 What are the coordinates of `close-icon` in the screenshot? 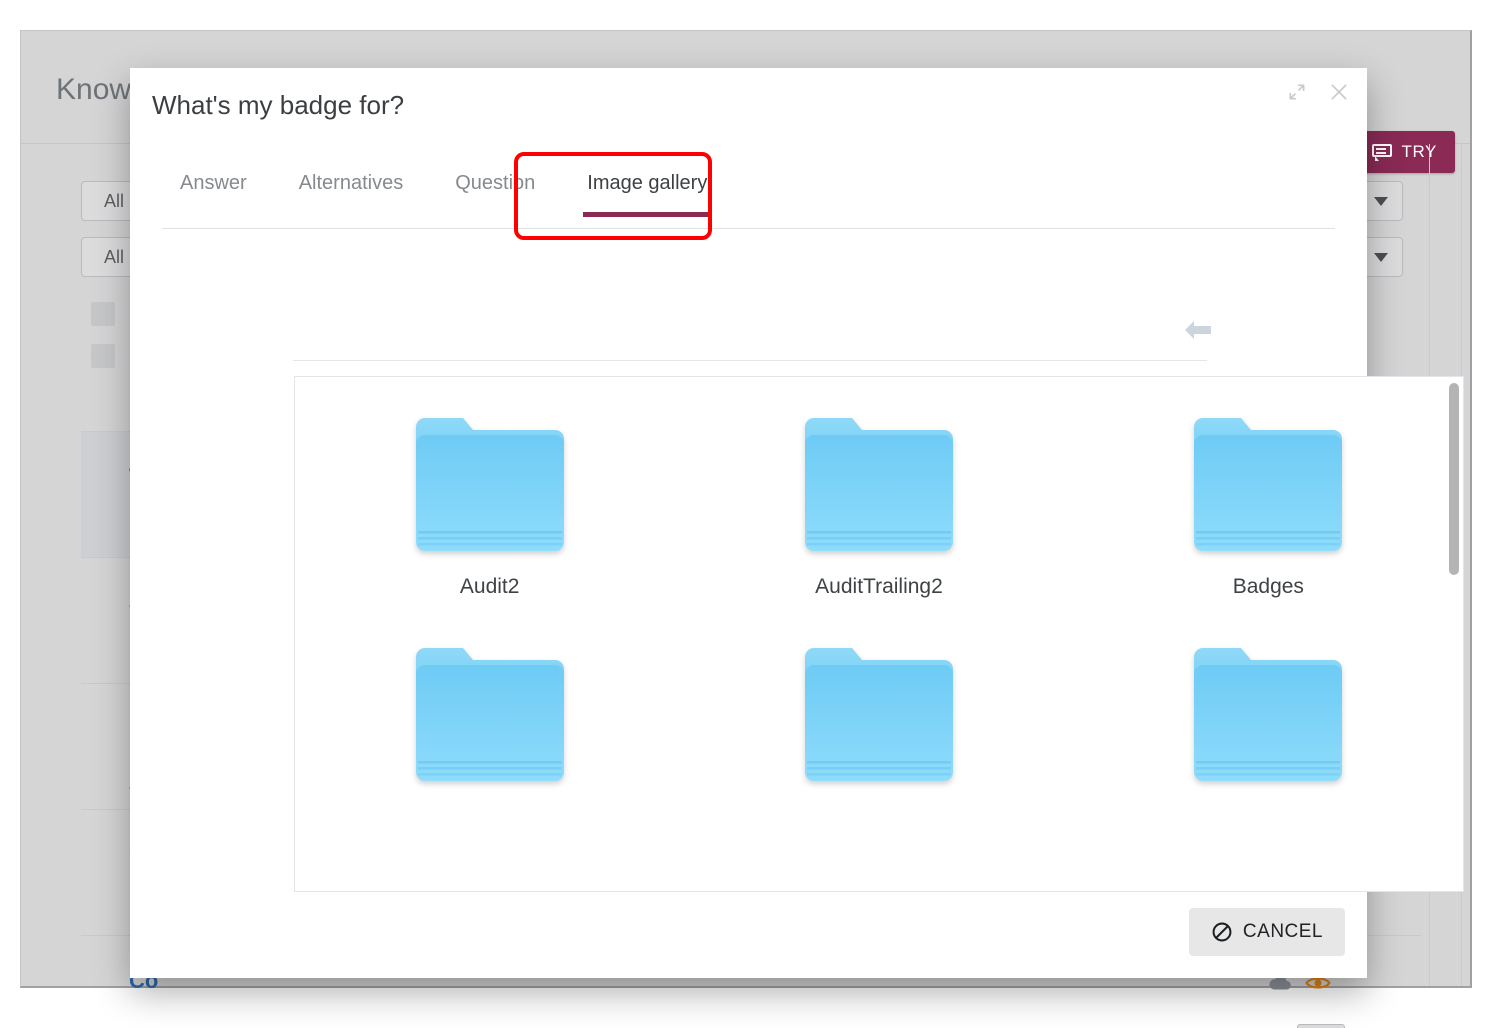 It's located at (1339, 92).